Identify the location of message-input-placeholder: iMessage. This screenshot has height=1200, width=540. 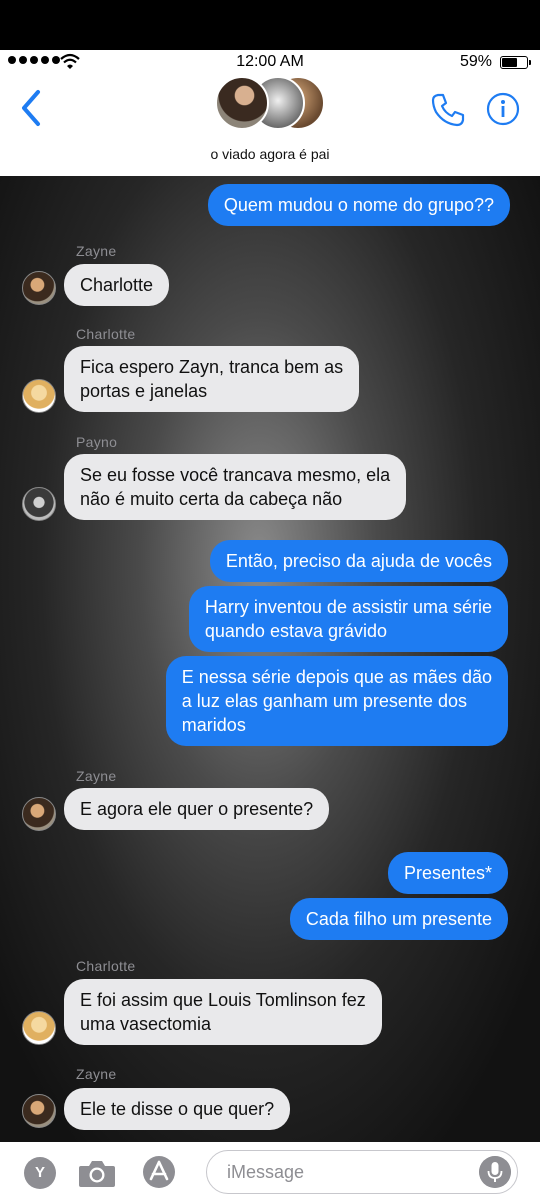
(266, 1172).